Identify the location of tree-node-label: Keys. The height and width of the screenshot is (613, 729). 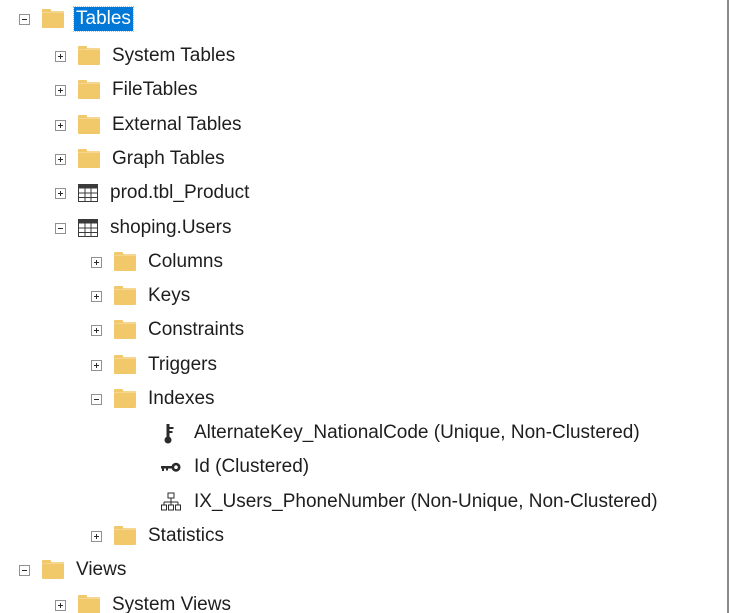
(169, 295).